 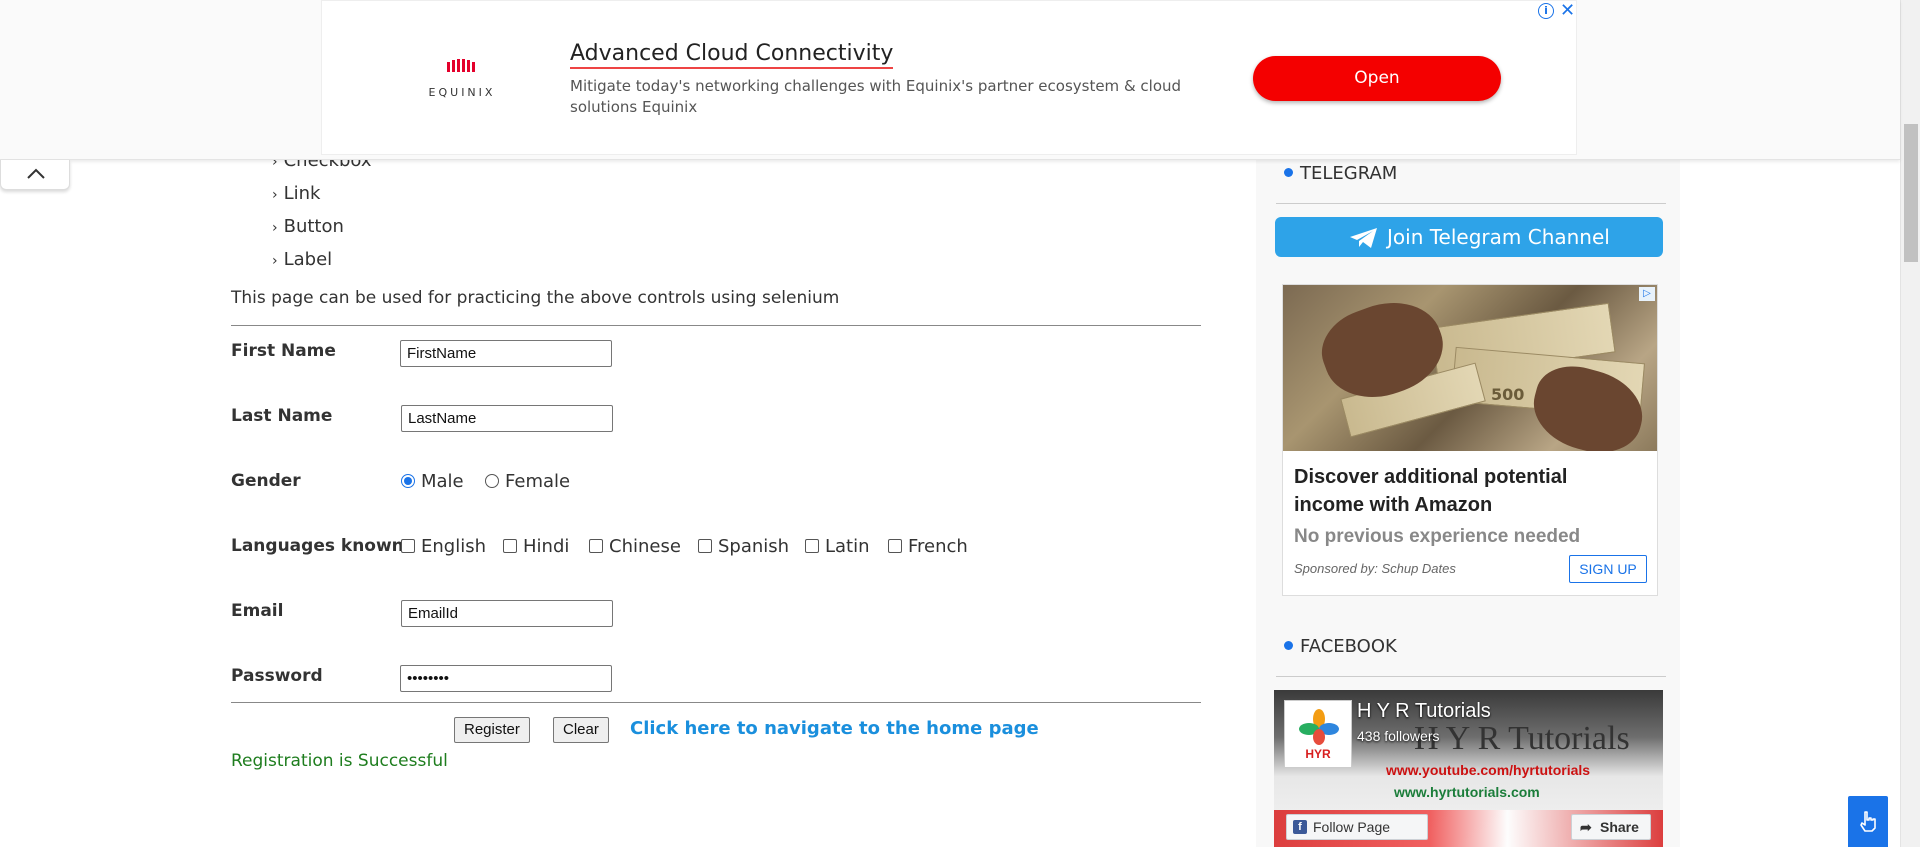 I want to click on list-item-label: › Label, so click(x=302, y=259).